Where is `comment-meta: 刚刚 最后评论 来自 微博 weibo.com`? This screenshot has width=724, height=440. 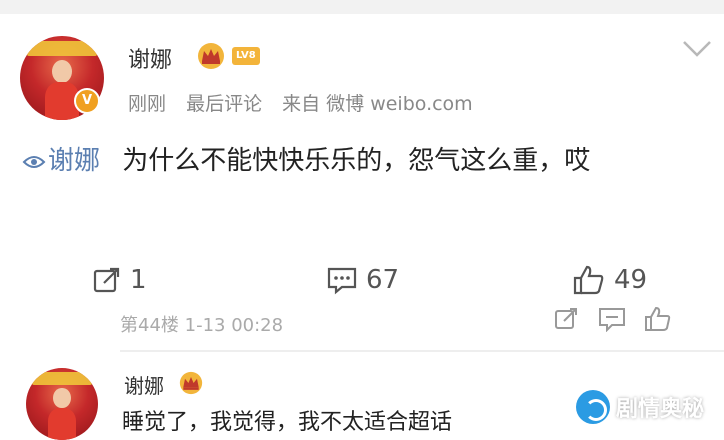 comment-meta: 刚刚 最后评论 来自 微博 weibo.com is located at coordinates (307, 102).